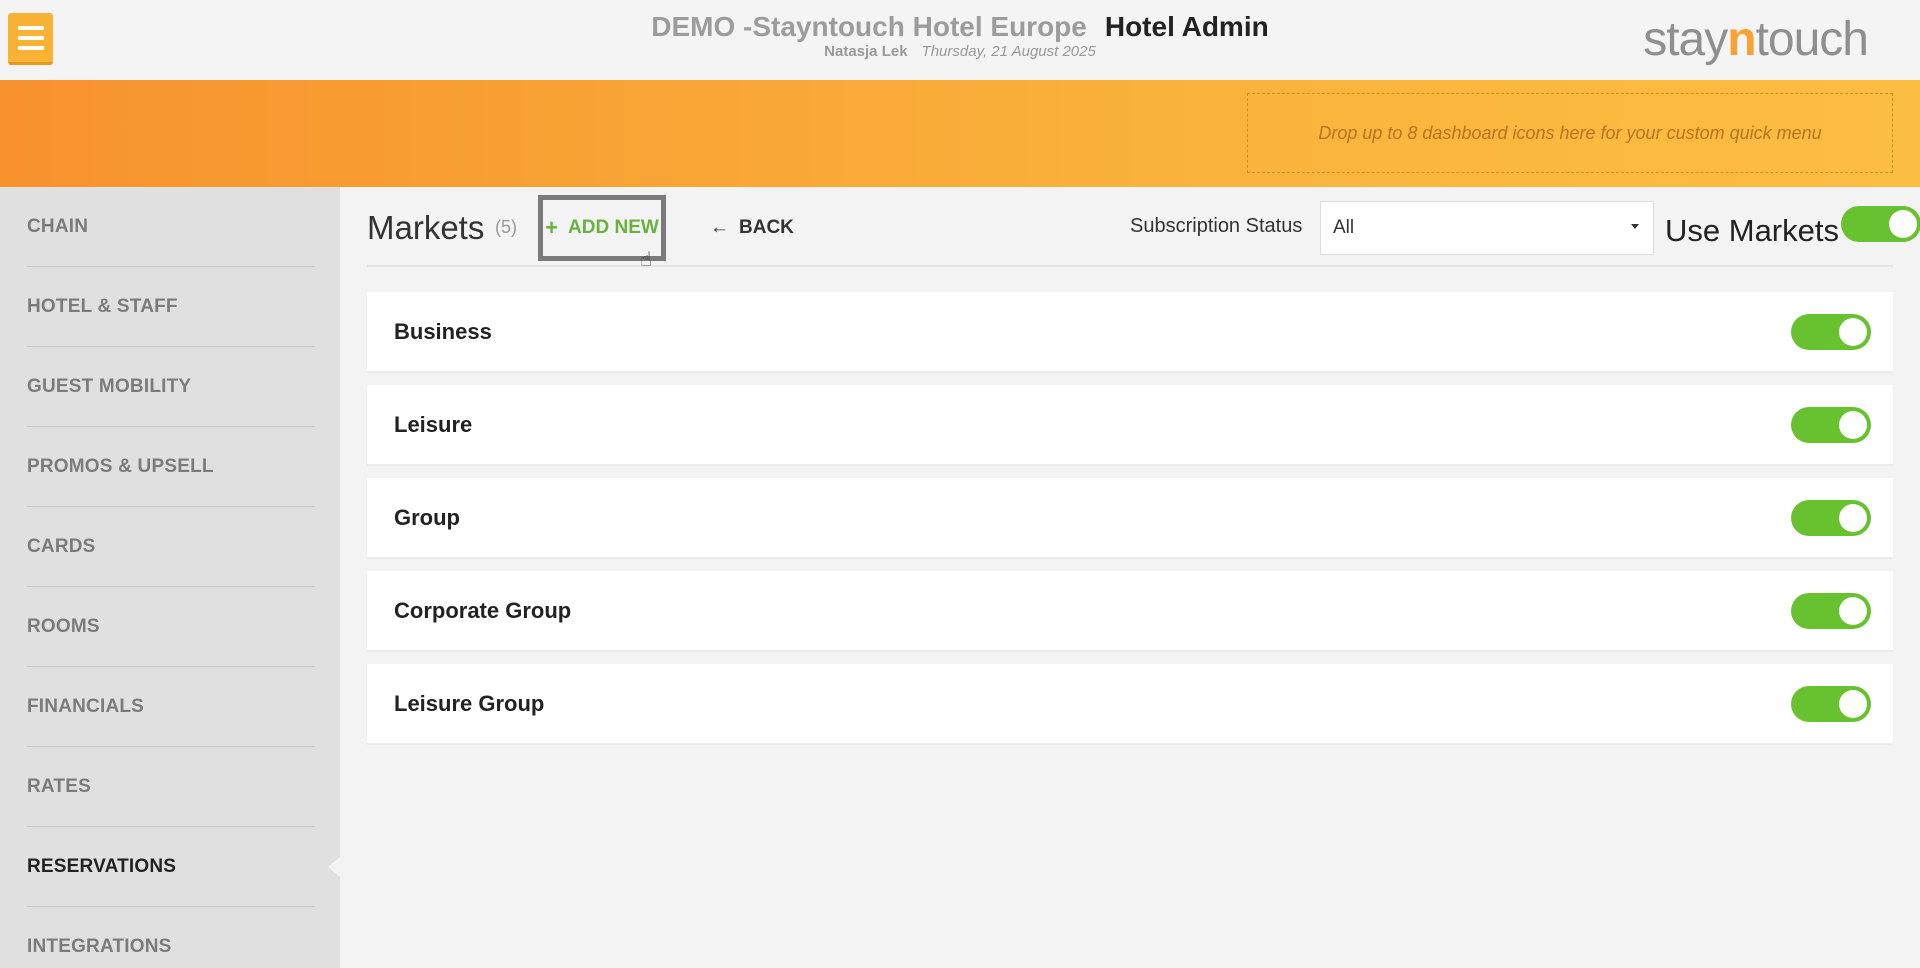 The height and width of the screenshot is (968, 1920). I want to click on header-title: DEMO -Stayntouch Hotel Europe Hotel Admin, so click(960, 27).